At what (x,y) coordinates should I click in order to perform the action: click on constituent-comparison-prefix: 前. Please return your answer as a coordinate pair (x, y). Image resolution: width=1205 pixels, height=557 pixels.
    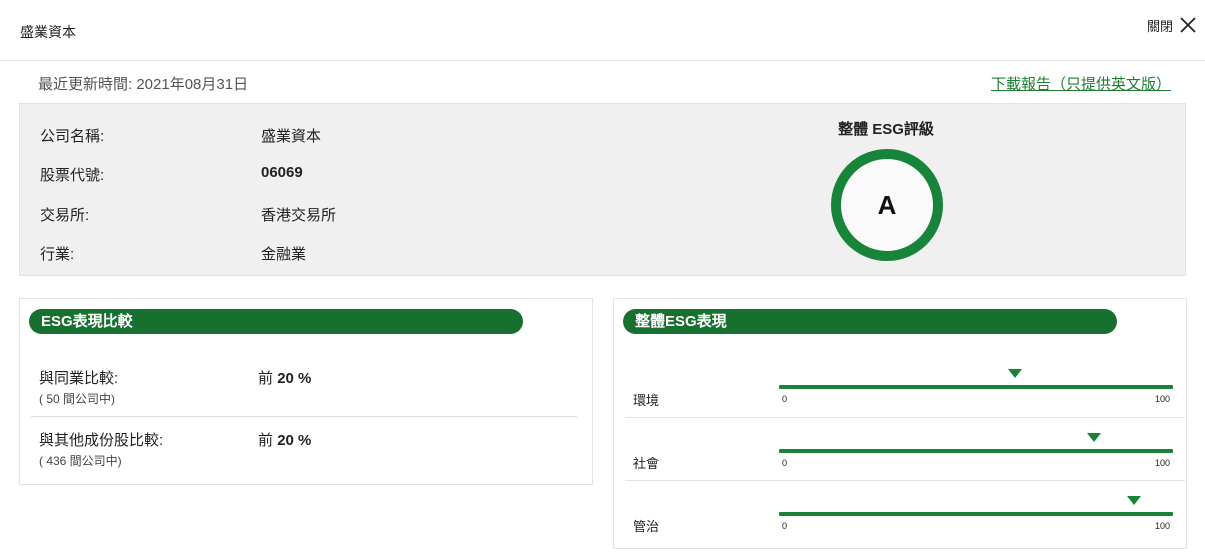
    Looking at the image, I should click on (266, 440).